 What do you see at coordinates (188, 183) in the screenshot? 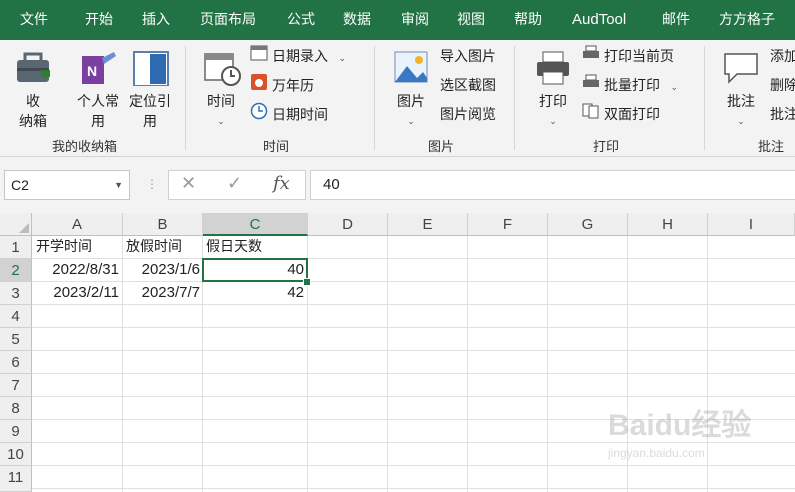
I see `cancel-icon: ✕` at bounding box center [188, 183].